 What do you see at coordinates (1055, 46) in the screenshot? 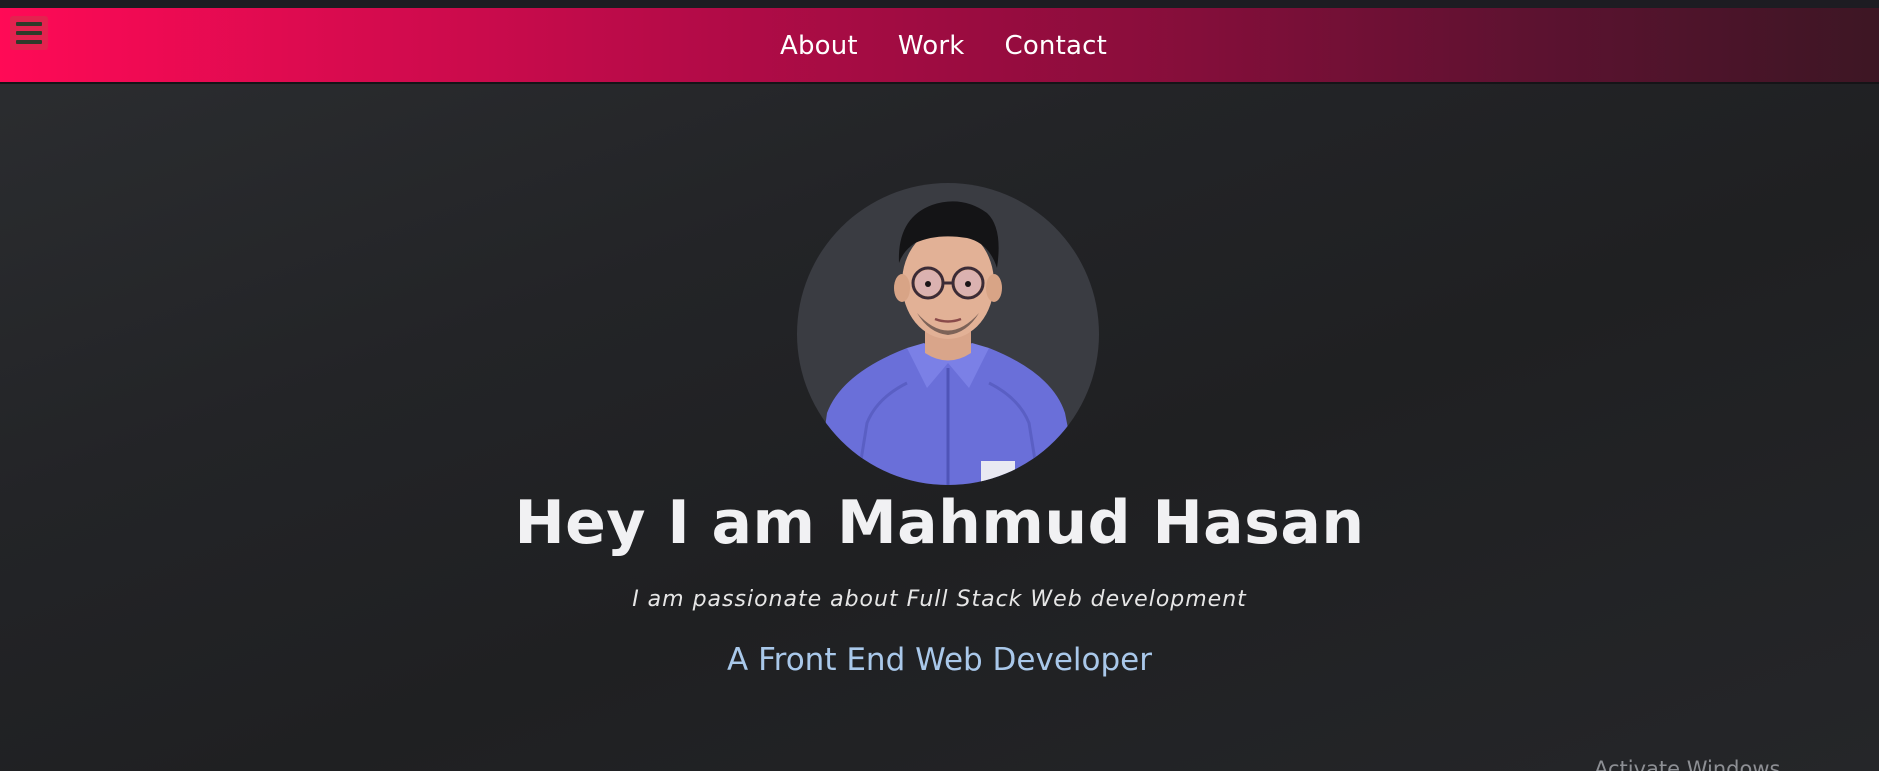
I see `nav-link-contact: Contact` at bounding box center [1055, 46].